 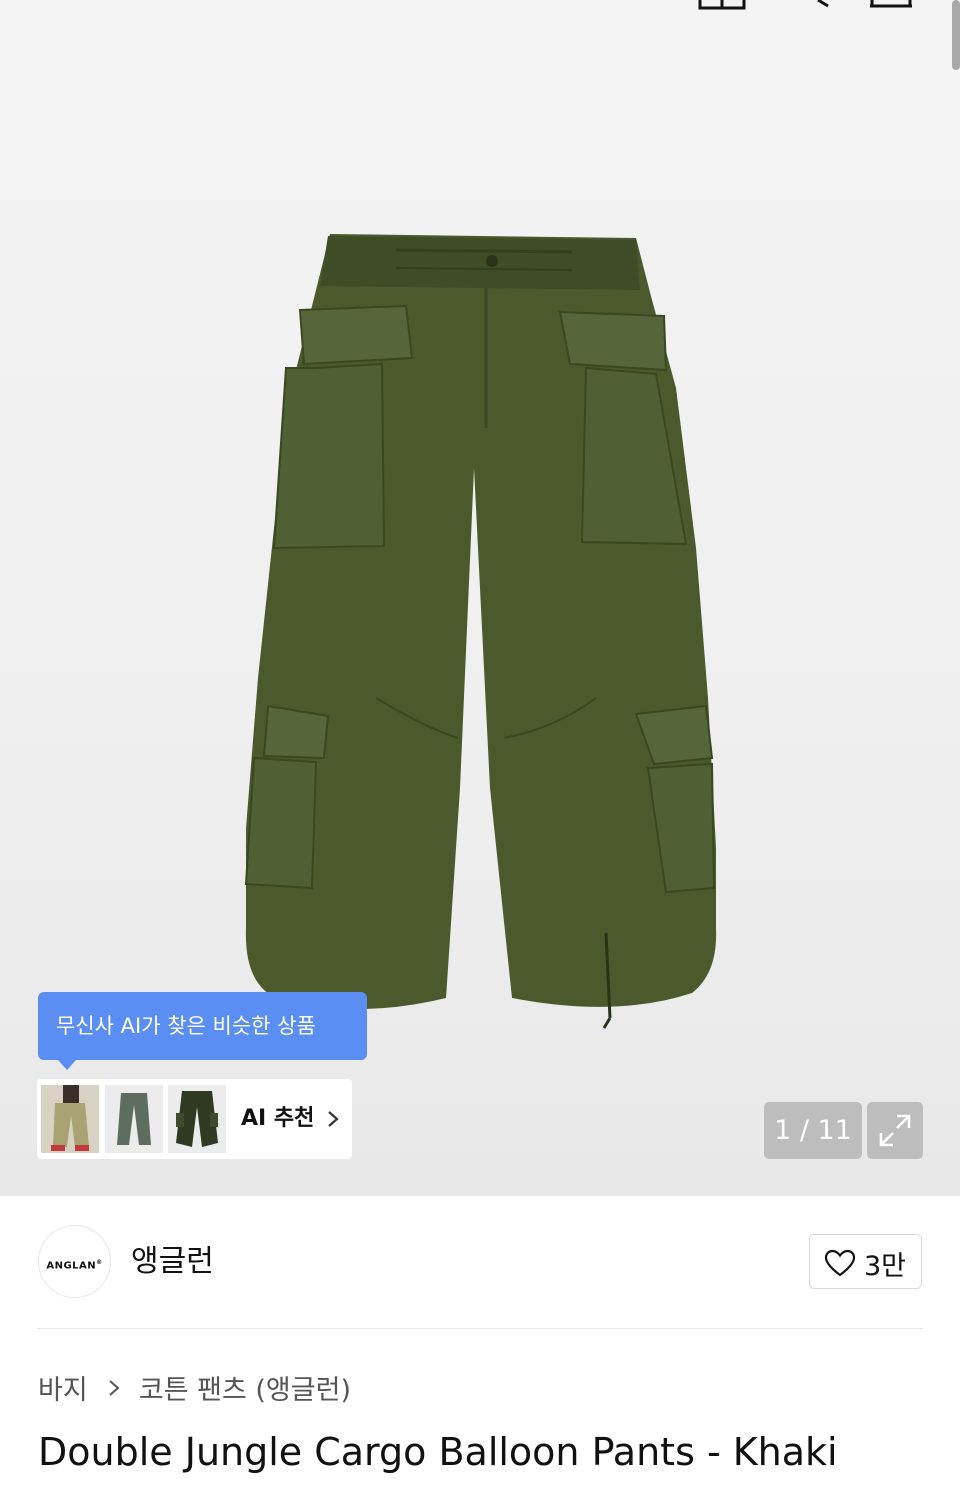 I want to click on expand-icon, so click(x=895, y=1130).